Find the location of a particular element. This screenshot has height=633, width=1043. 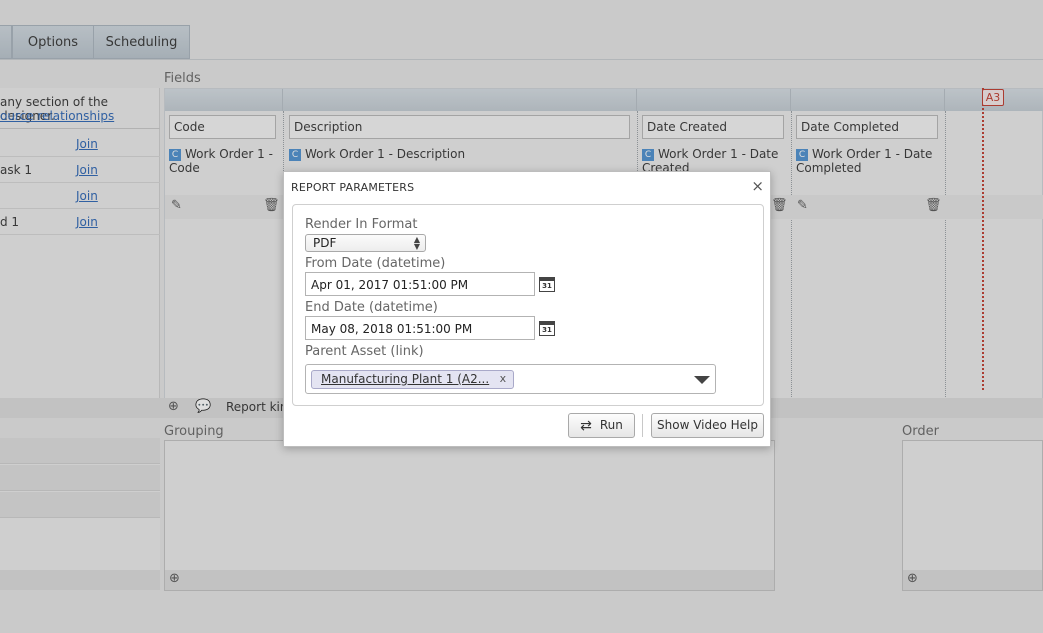

button-divider is located at coordinates (642, 425).